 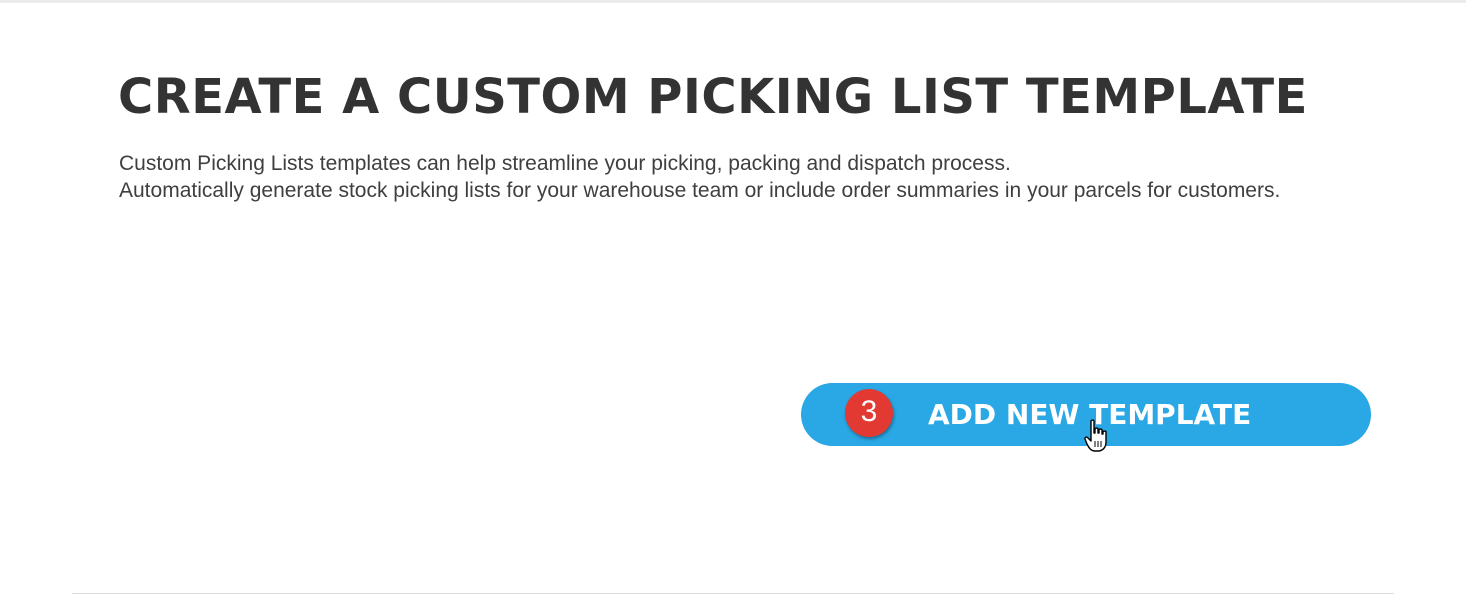 What do you see at coordinates (713, 97) in the screenshot?
I see `page-title: CREATE A CUSTOM PICKING LIST TEMPLATE` at bounding box center [713, 97].